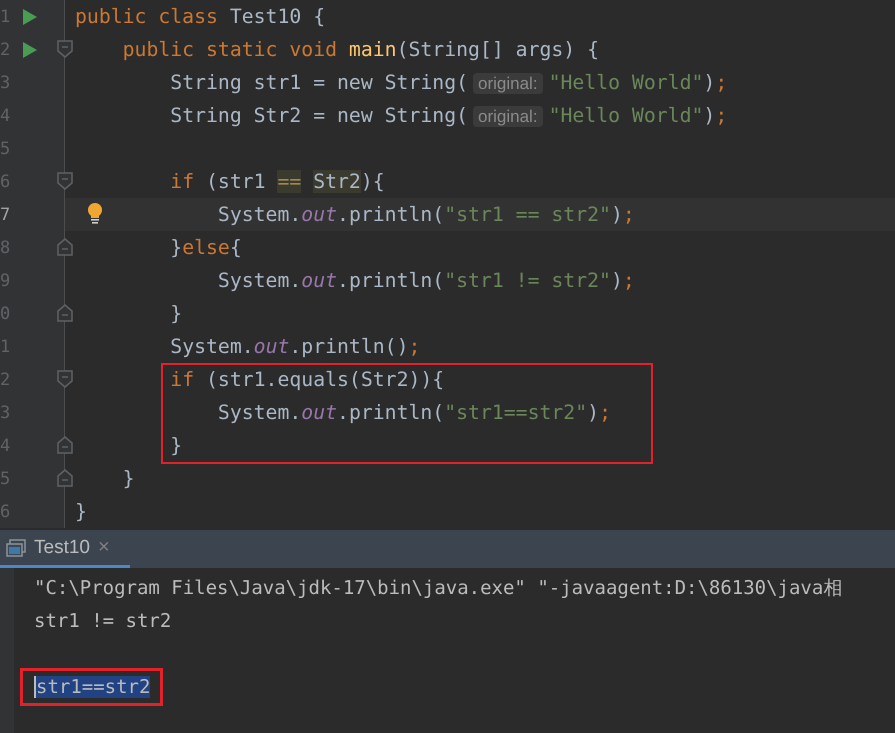 The width and height of the screenshot is (895, 733). What do you see at coordinates (277, 181) in the screenshot?
I see `code-line: if (str1 == Str2){` at bounding box center [277, 181].